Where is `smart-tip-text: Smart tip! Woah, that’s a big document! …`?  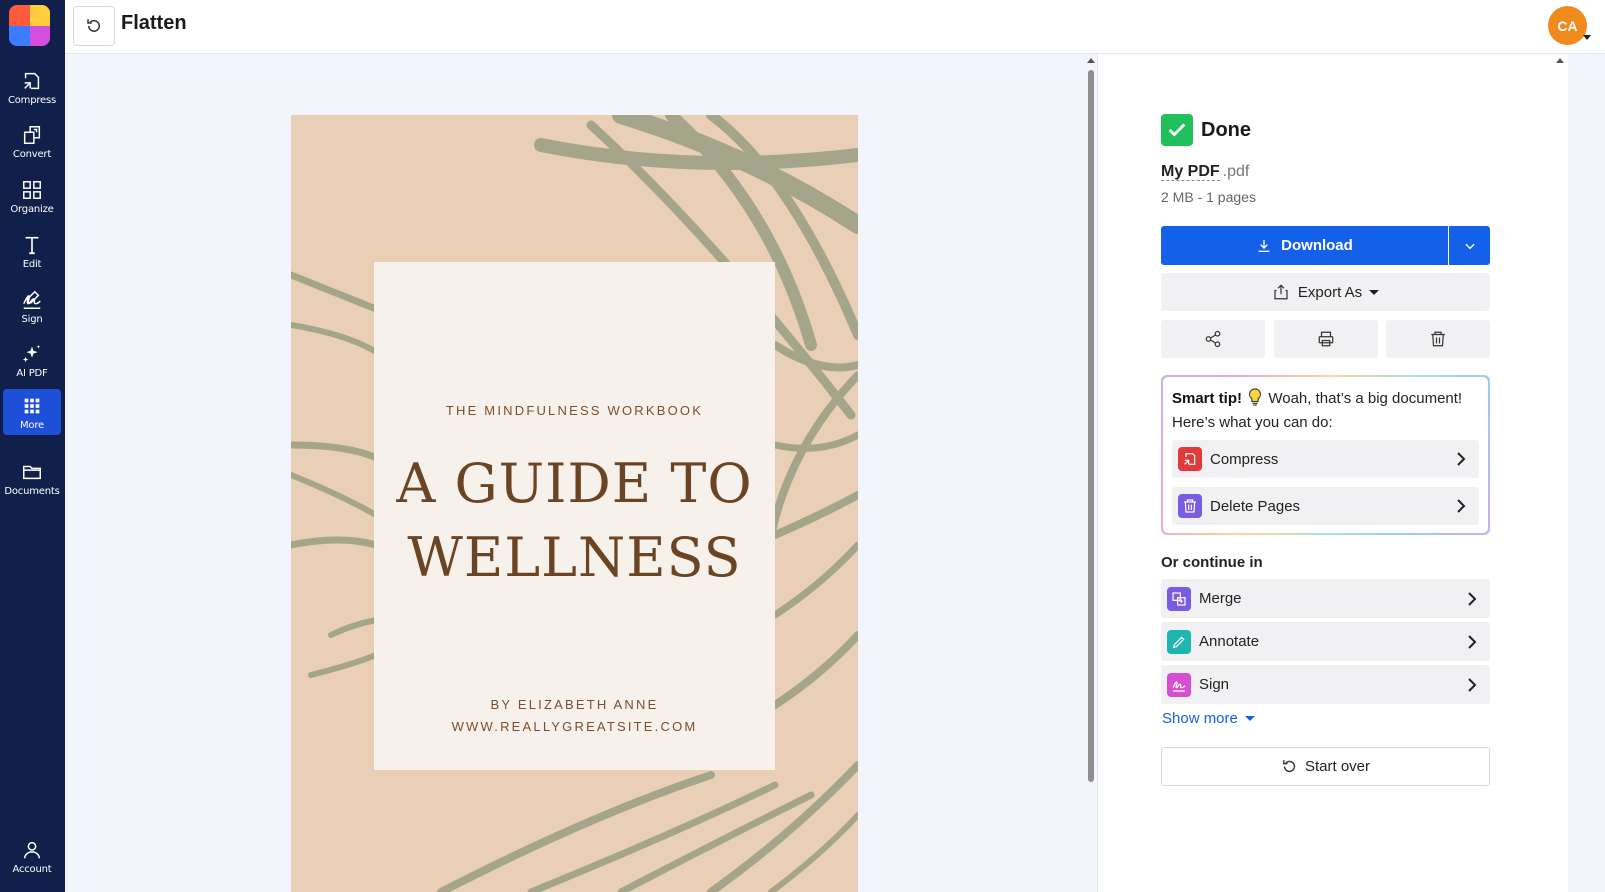
smart-tip-text: Smart tip! Woah, that’s a big document! … is located at coordinates (1322, 411).